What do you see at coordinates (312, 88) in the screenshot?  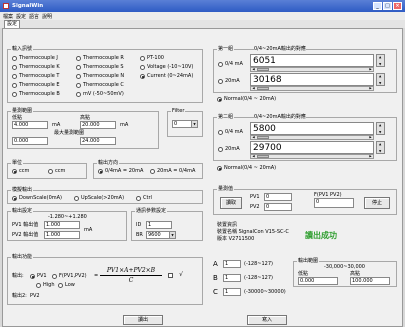 I see `ch1-high-scrollbar: ◀ ▶` at bounding box center [312, 88].